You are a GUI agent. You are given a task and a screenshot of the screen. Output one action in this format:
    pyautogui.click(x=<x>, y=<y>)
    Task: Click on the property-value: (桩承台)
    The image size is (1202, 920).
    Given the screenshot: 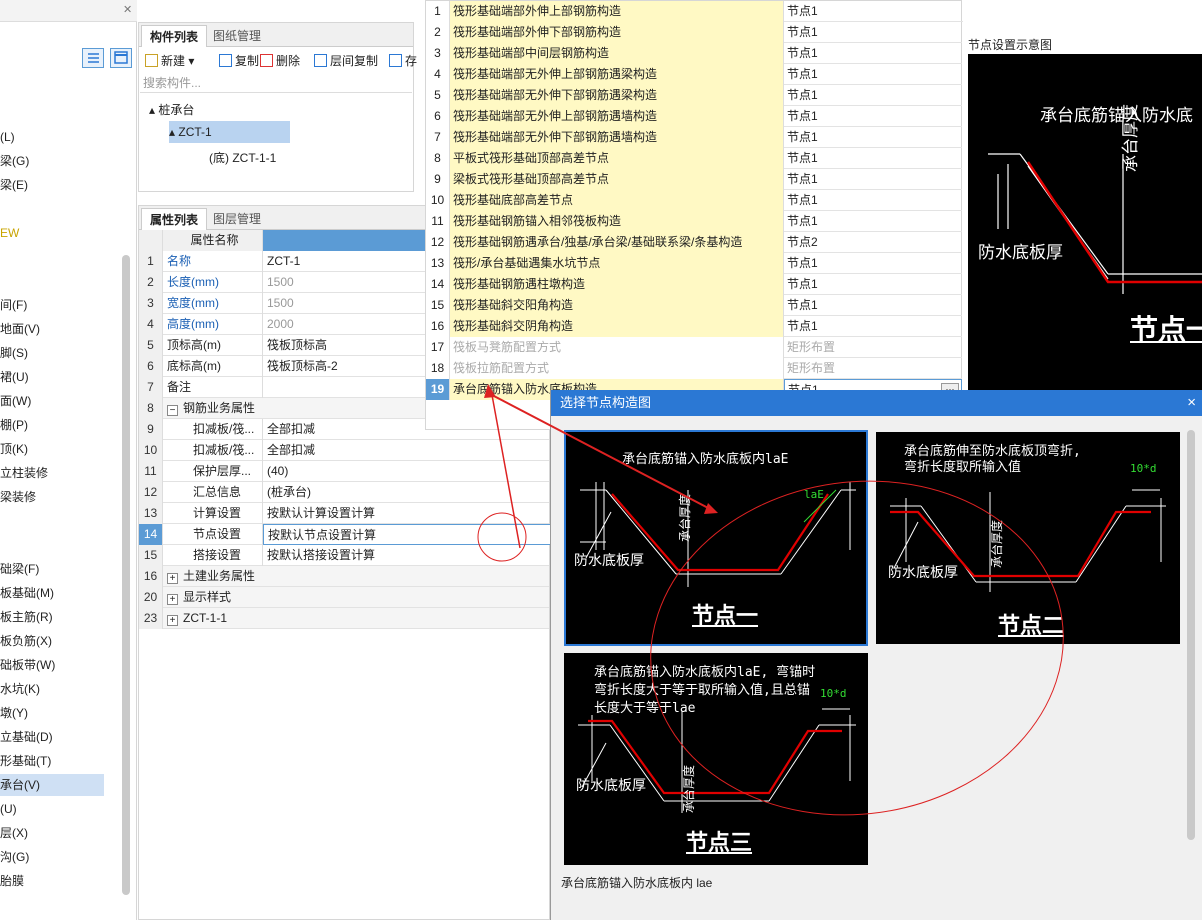 What is the action you would take?
    pyautogui.click(x=408, y=492)
    